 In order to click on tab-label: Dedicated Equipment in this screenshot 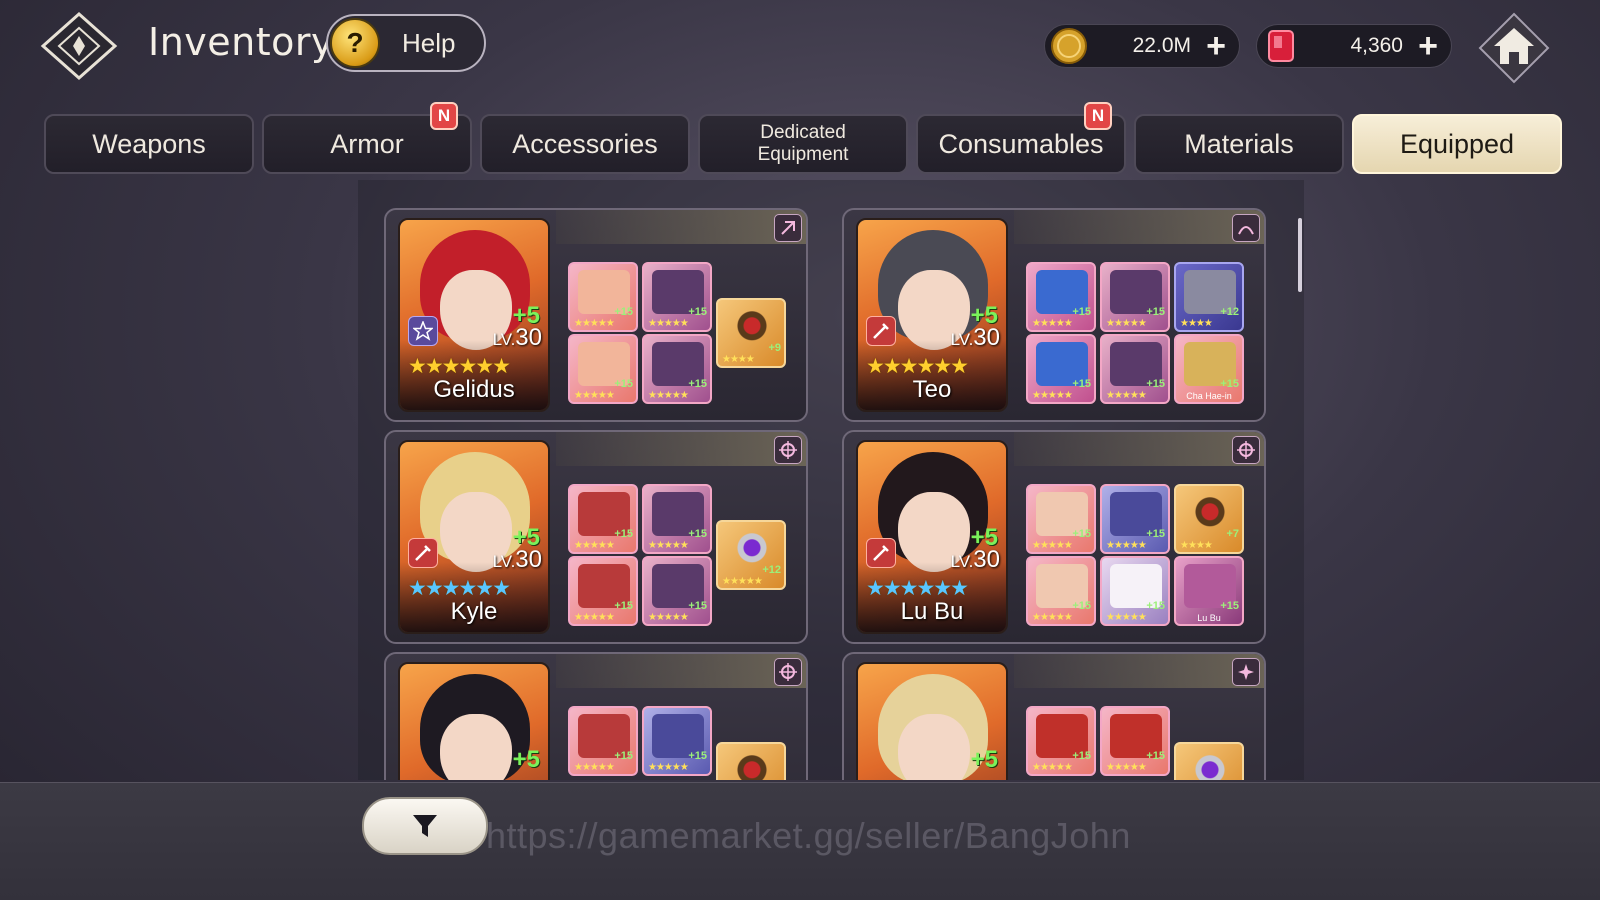, I will do `click(803, 143)`.